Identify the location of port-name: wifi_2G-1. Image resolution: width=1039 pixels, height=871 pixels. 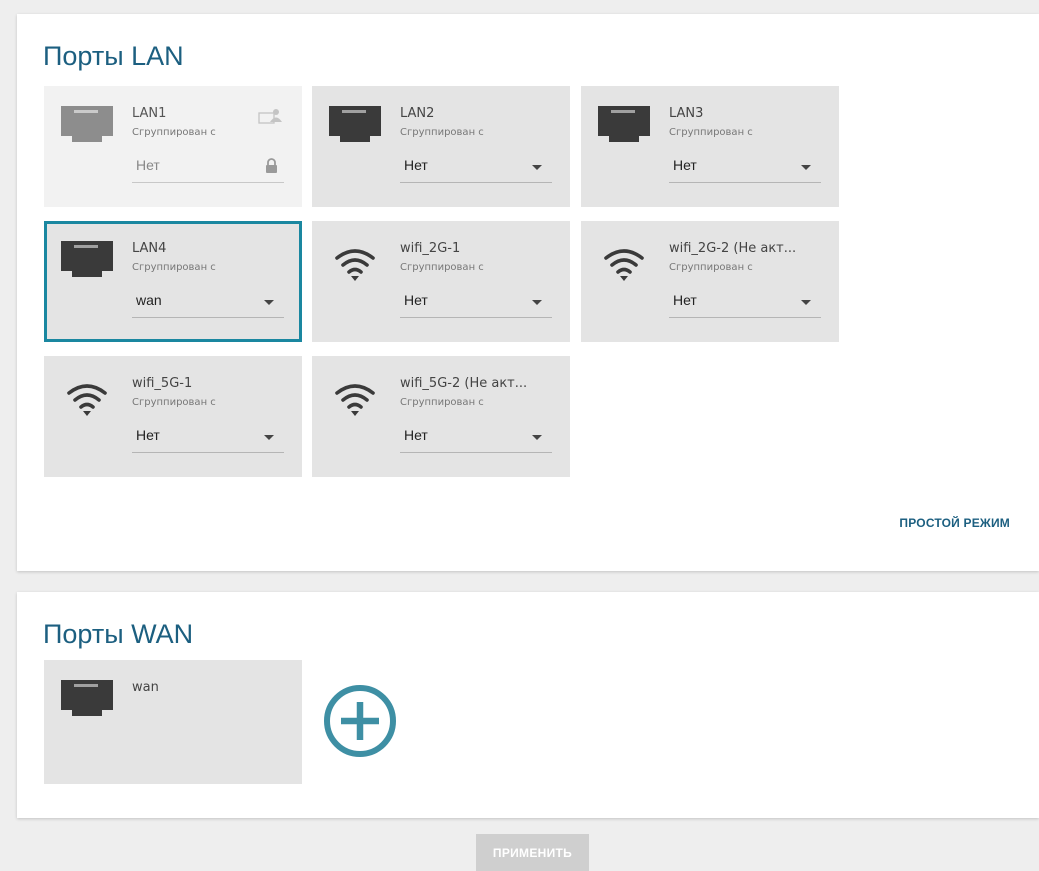
(430, 248).